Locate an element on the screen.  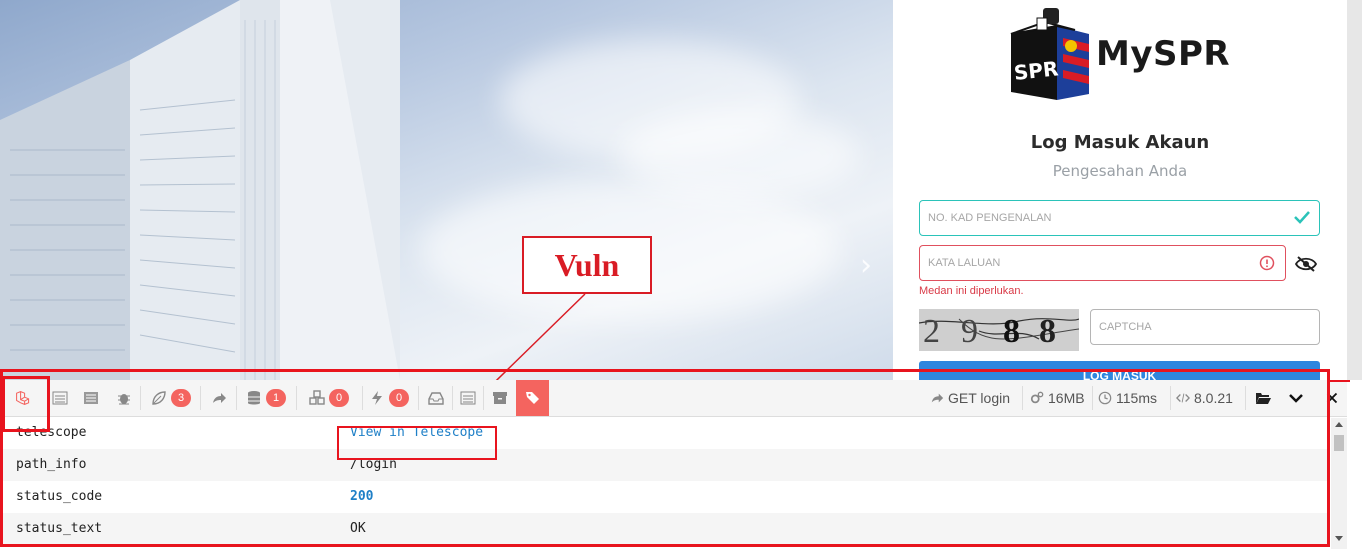
highlight-line is located at coordinates (1340, 381).